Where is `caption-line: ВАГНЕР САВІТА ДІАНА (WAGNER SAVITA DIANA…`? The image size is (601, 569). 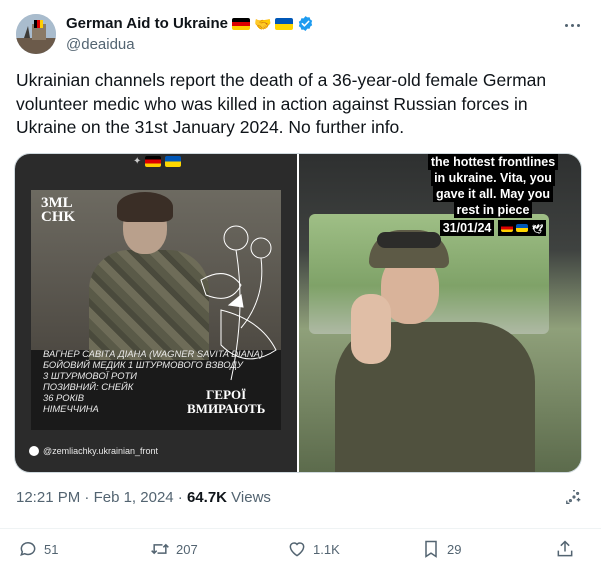
caption-line: ВАГНЕР САВІТА ДІАНА (WAGNER SAVITA DIANA… is located at coordinates (153, 353).